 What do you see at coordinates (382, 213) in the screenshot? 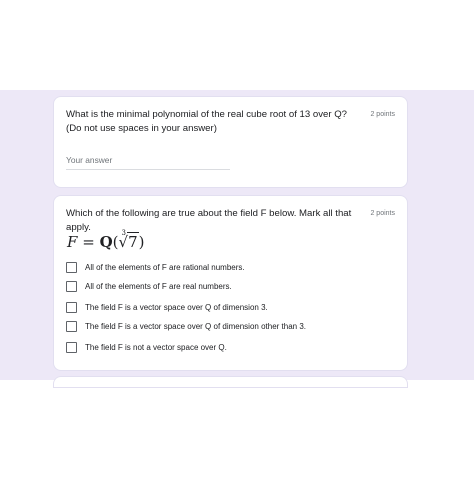
I see `question-2-points: 2 points` at bounding box center [382, 213].